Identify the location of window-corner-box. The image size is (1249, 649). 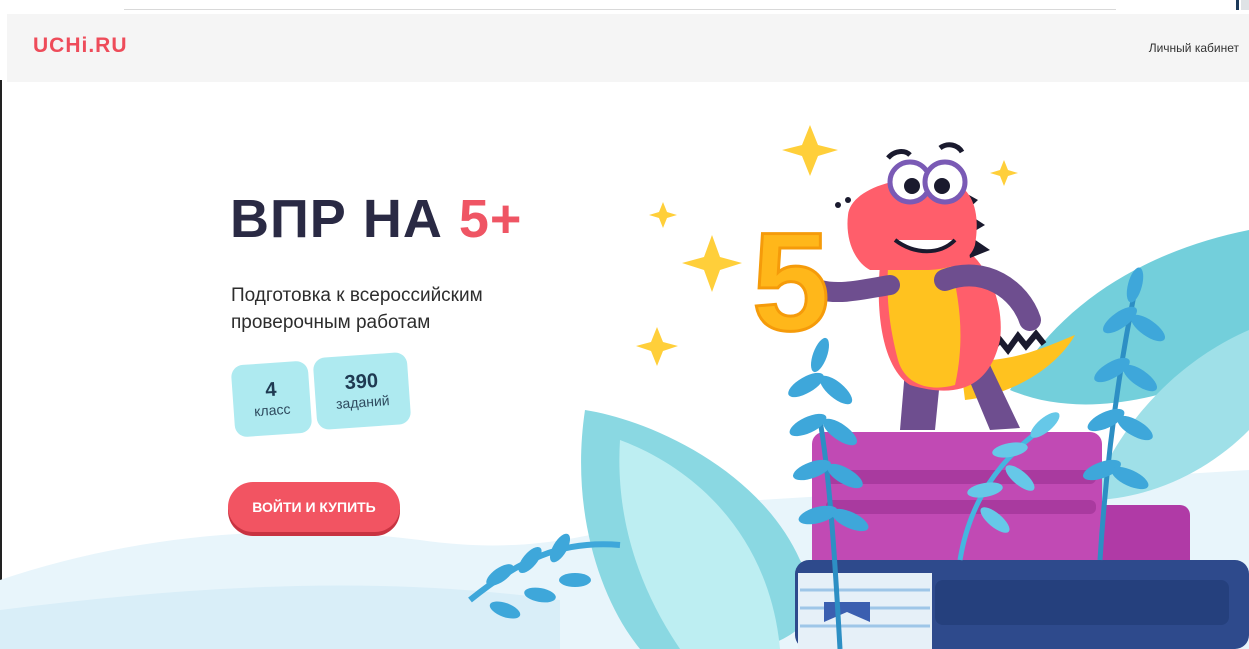
(1245, 5).